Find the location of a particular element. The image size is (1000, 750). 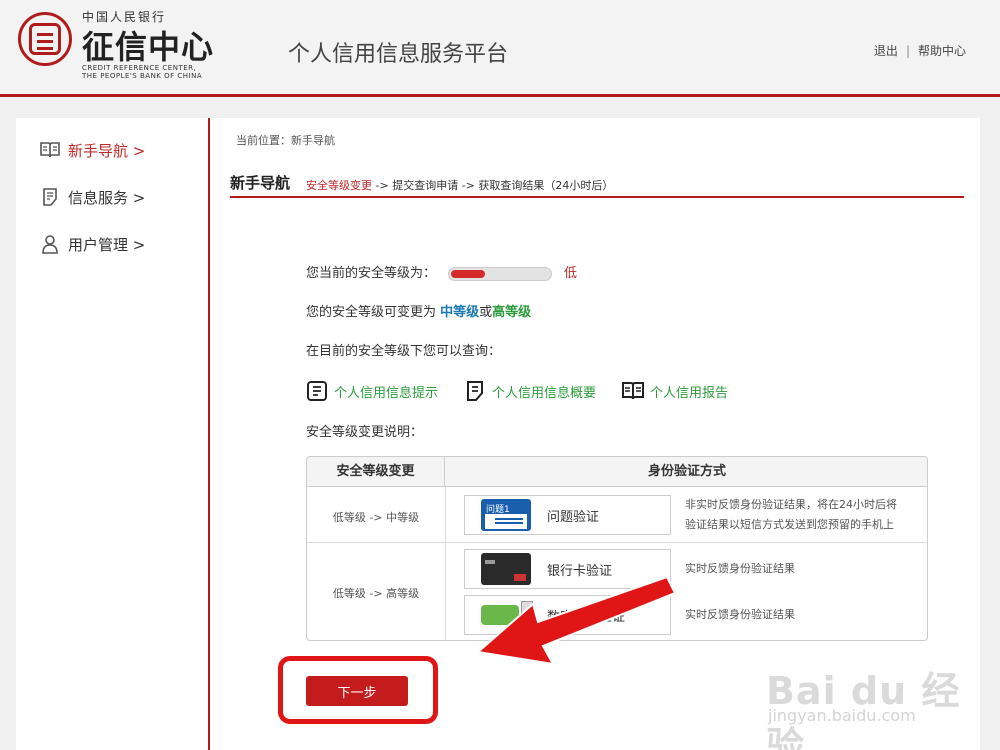

section-title: 新手导航 is located at coordinates (260, 183).